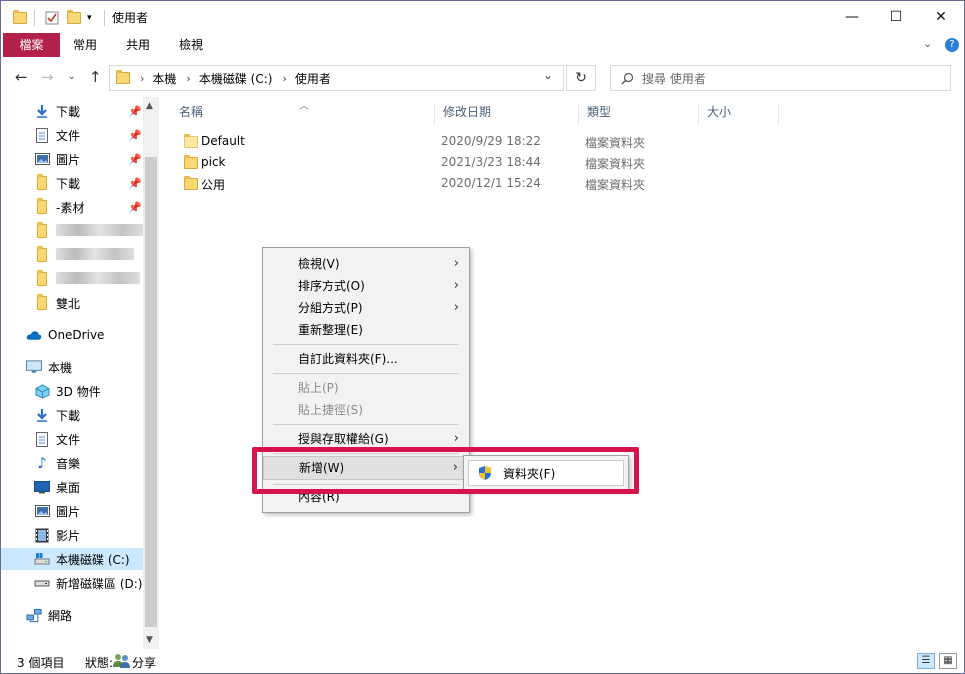 The height and width of the screenshot is (674, 965). I want to click on column-header-date: 修改日期, so click(507, 114).